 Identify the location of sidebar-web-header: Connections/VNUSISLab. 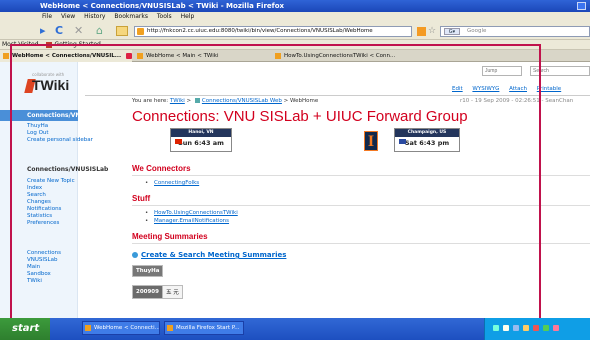
(39, 115).